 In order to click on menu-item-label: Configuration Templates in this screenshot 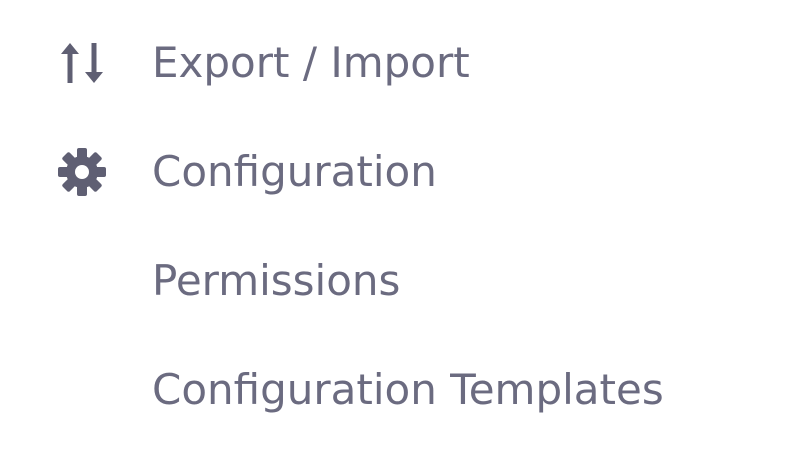, I will do `click(408, 389)`.